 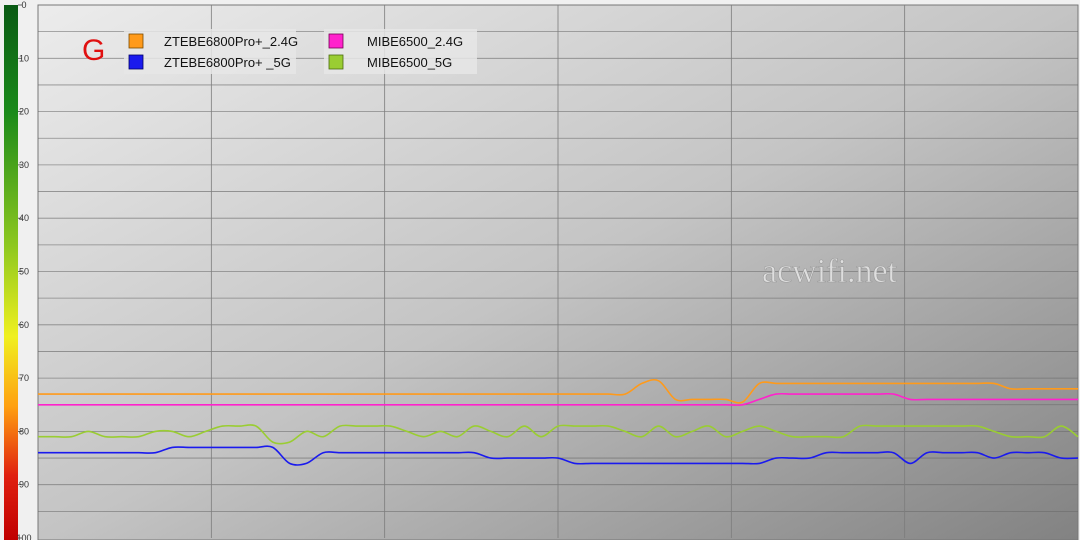 What do you see at coordinates (136, 41) in the screenshot?
I see `legend-swatch-zte-2g` at bounding box center [136, 41].